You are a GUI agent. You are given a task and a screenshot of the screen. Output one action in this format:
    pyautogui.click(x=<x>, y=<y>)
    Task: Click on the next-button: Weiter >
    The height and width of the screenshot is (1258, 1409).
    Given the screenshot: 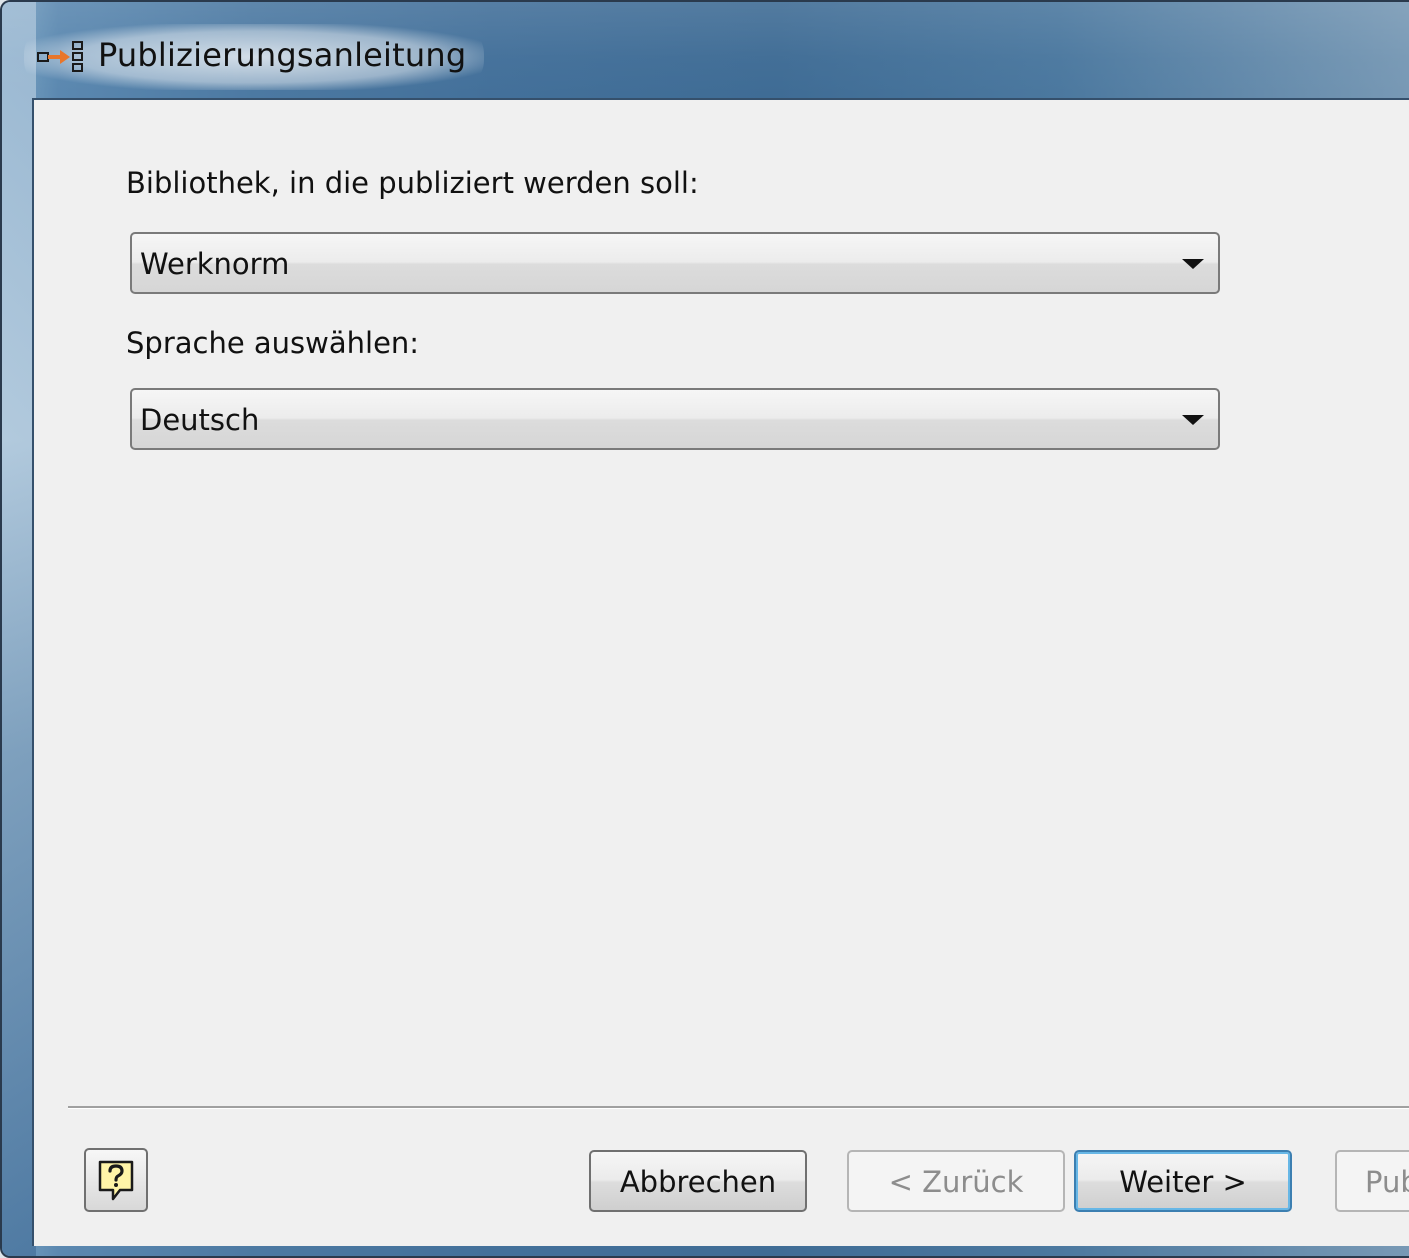 What is the action you would take?
    pyautogui.click(x=1183, y=1181)
    